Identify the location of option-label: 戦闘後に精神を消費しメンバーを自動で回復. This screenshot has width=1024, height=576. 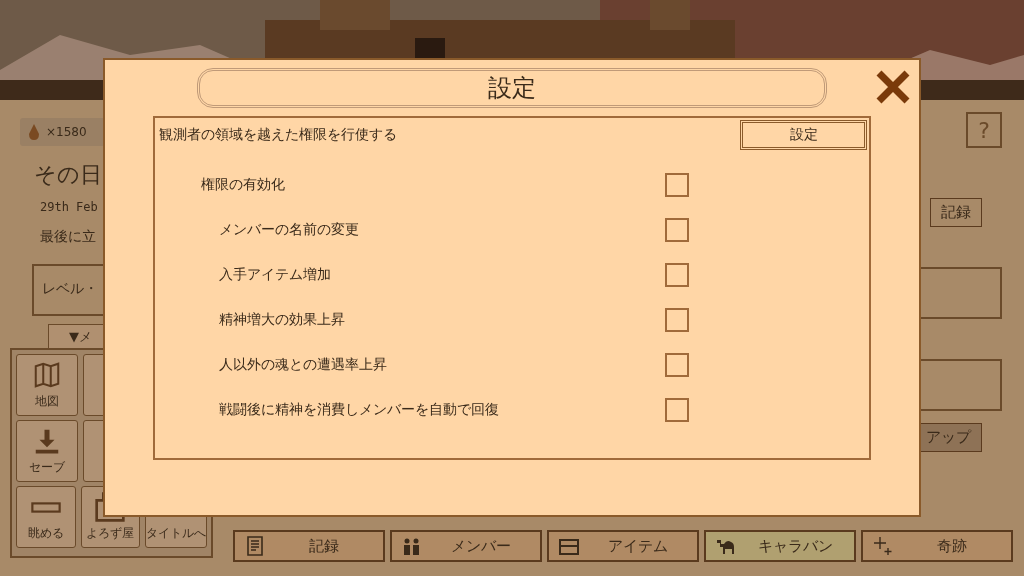
(359, 409).